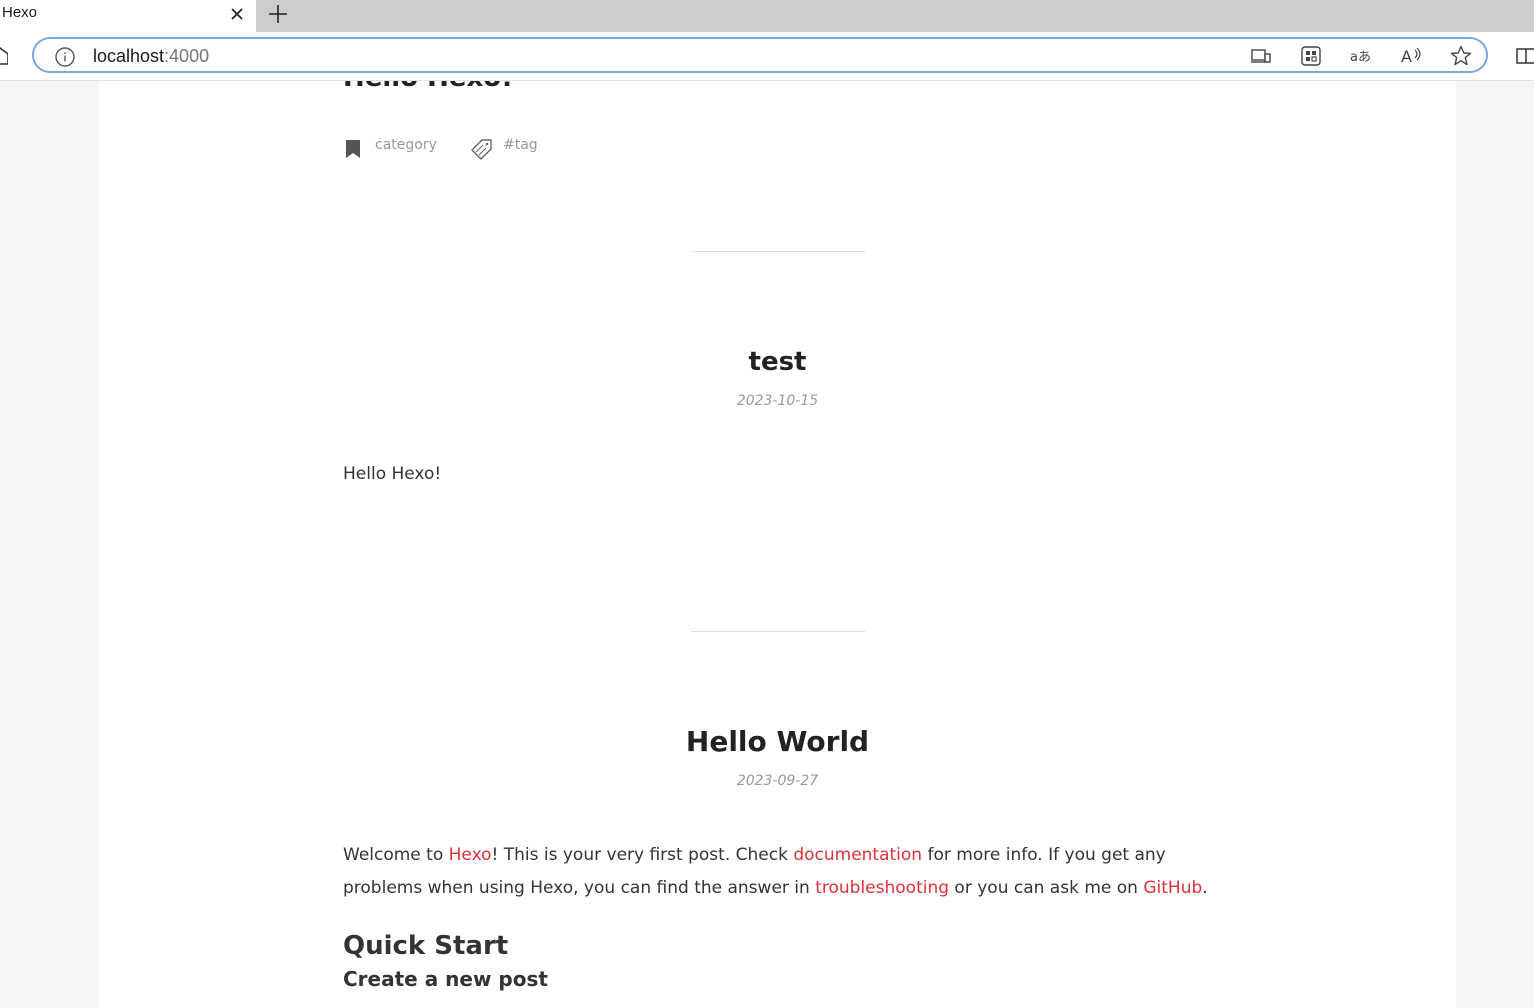  I want to click on new-tab-icon, so click(278, 14).